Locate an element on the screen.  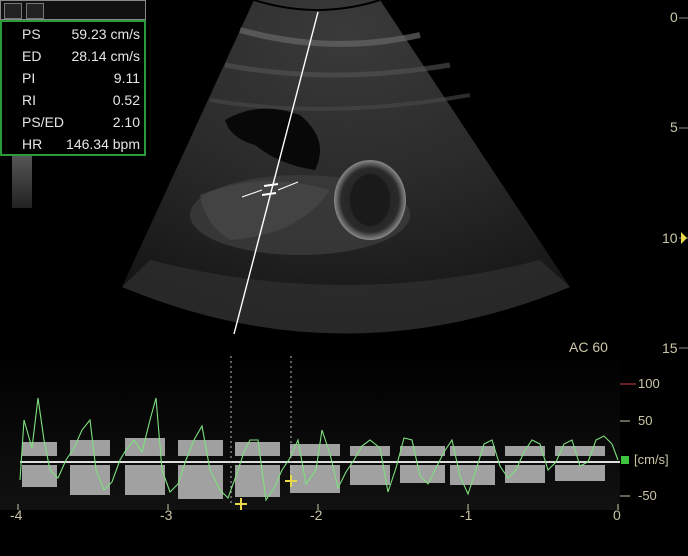
velocity-unit-label: [cm/s] is located at coordinates (651, 459).